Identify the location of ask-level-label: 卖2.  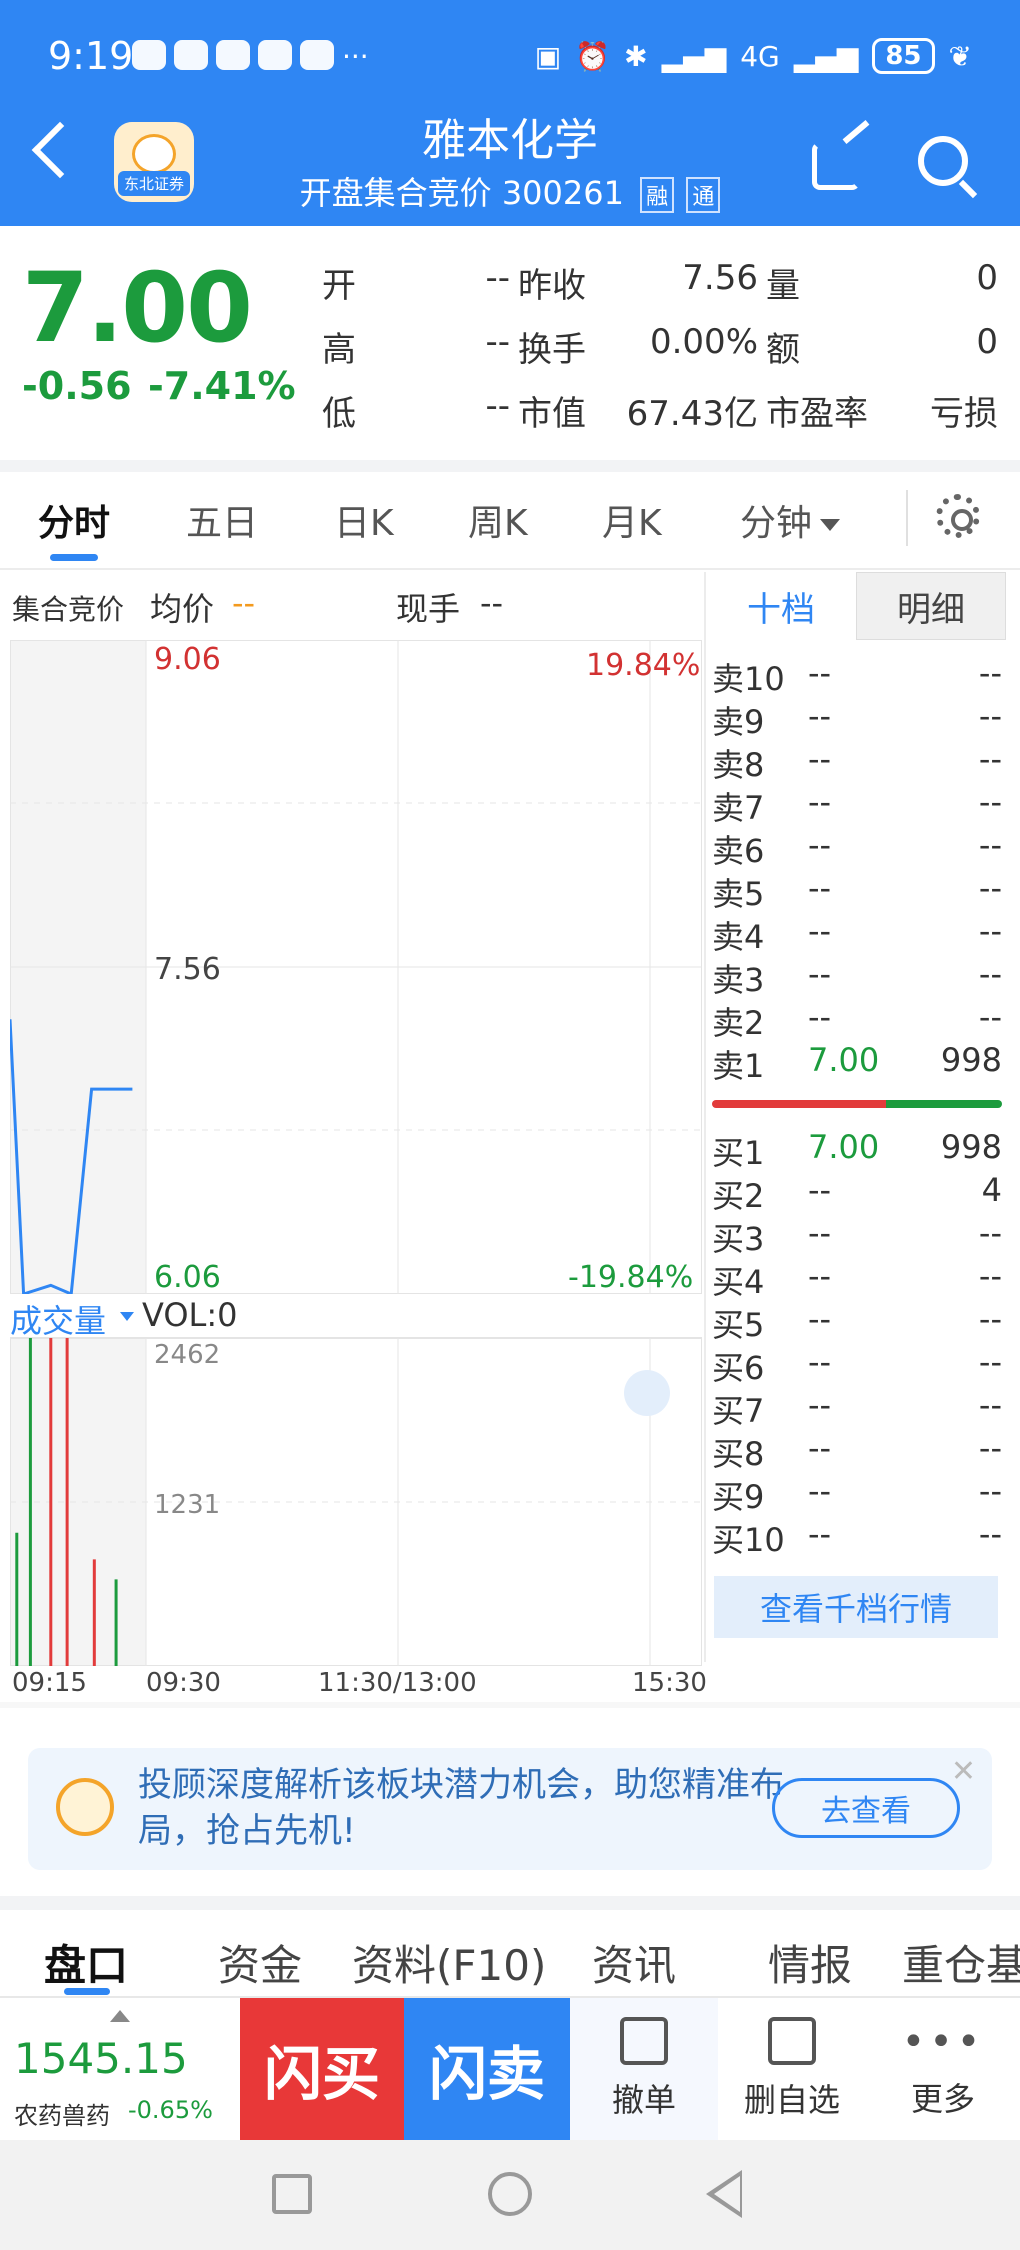
(738, 1023).